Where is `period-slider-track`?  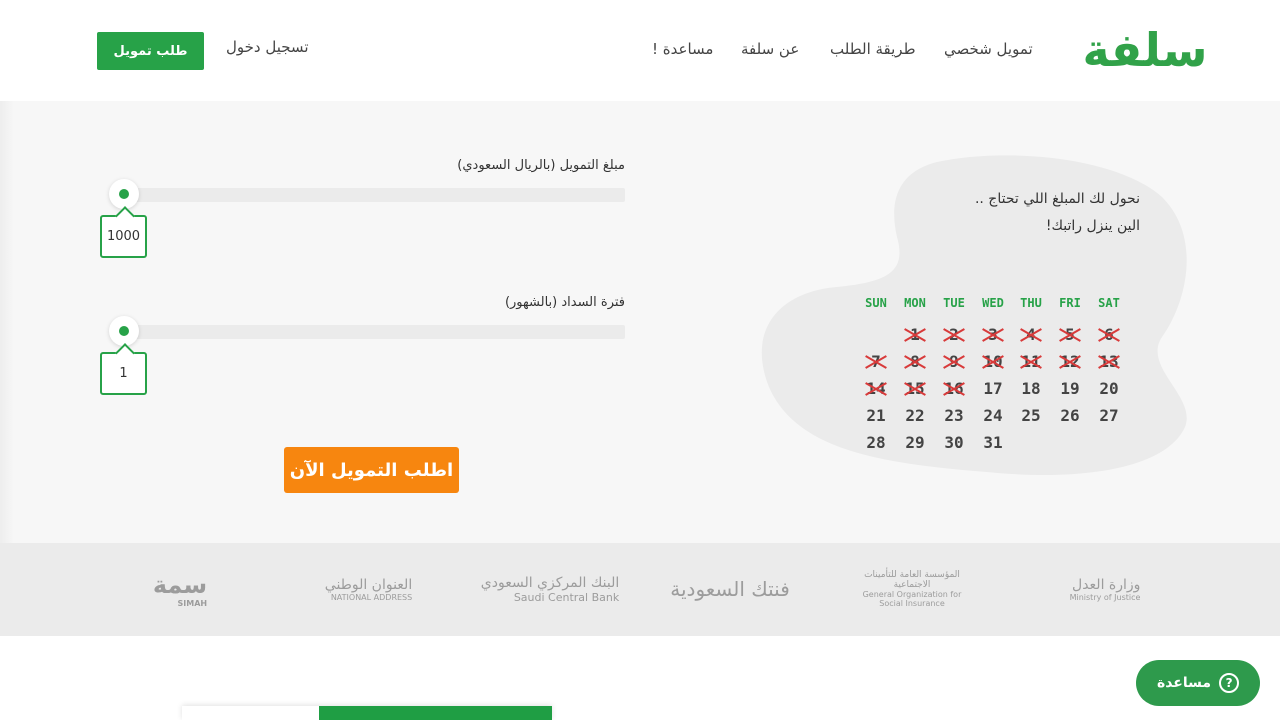 period-slider-track is located at coordinates (373, 332).